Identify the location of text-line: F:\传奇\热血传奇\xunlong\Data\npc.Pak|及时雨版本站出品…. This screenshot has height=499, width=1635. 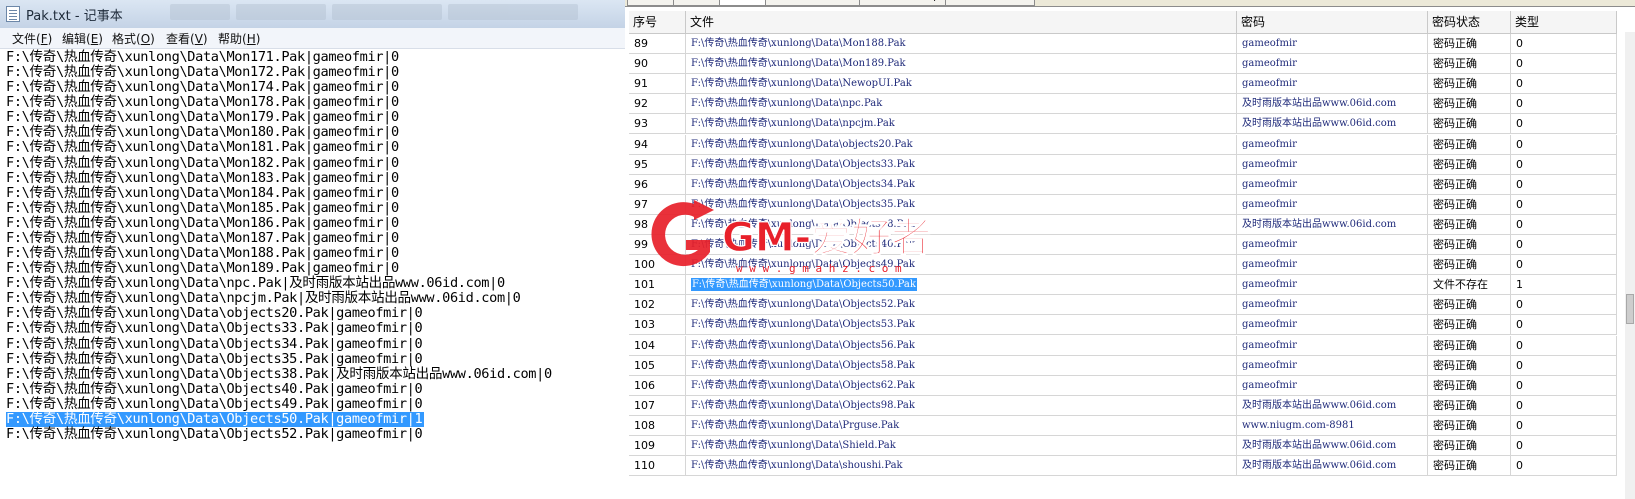
(255, 283).